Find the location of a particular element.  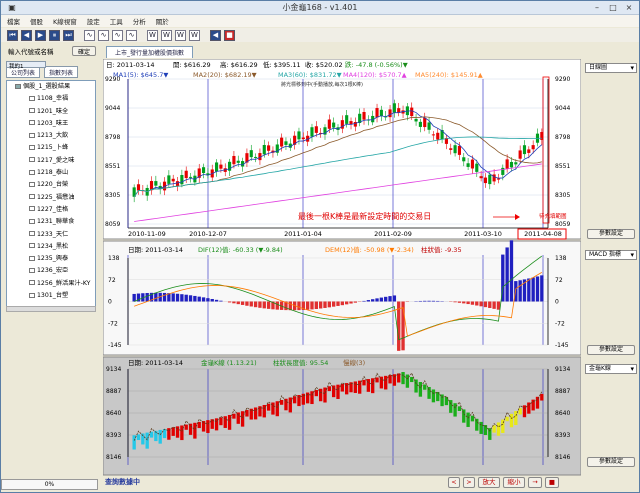

kd-y-tick: 8887 is located at coordinates (113, 391).